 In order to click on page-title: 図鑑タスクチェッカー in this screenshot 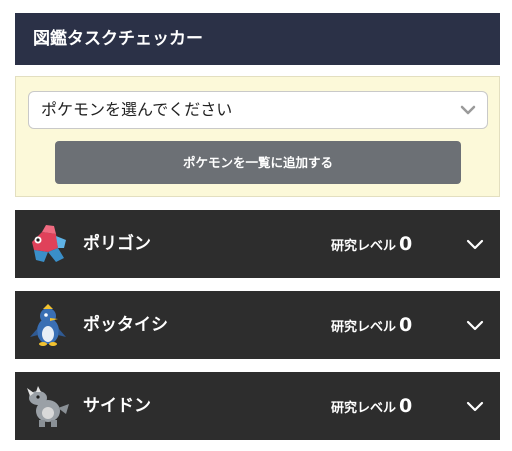, I will do `click(118, 39)`.